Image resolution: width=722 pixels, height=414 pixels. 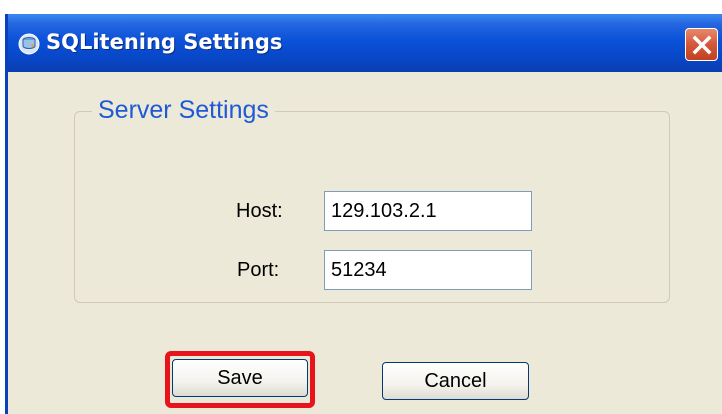 What do you see at coordinates (258, 270) in the screenshot?
I see `port-label: Port:` at bounding box center [258, 270].